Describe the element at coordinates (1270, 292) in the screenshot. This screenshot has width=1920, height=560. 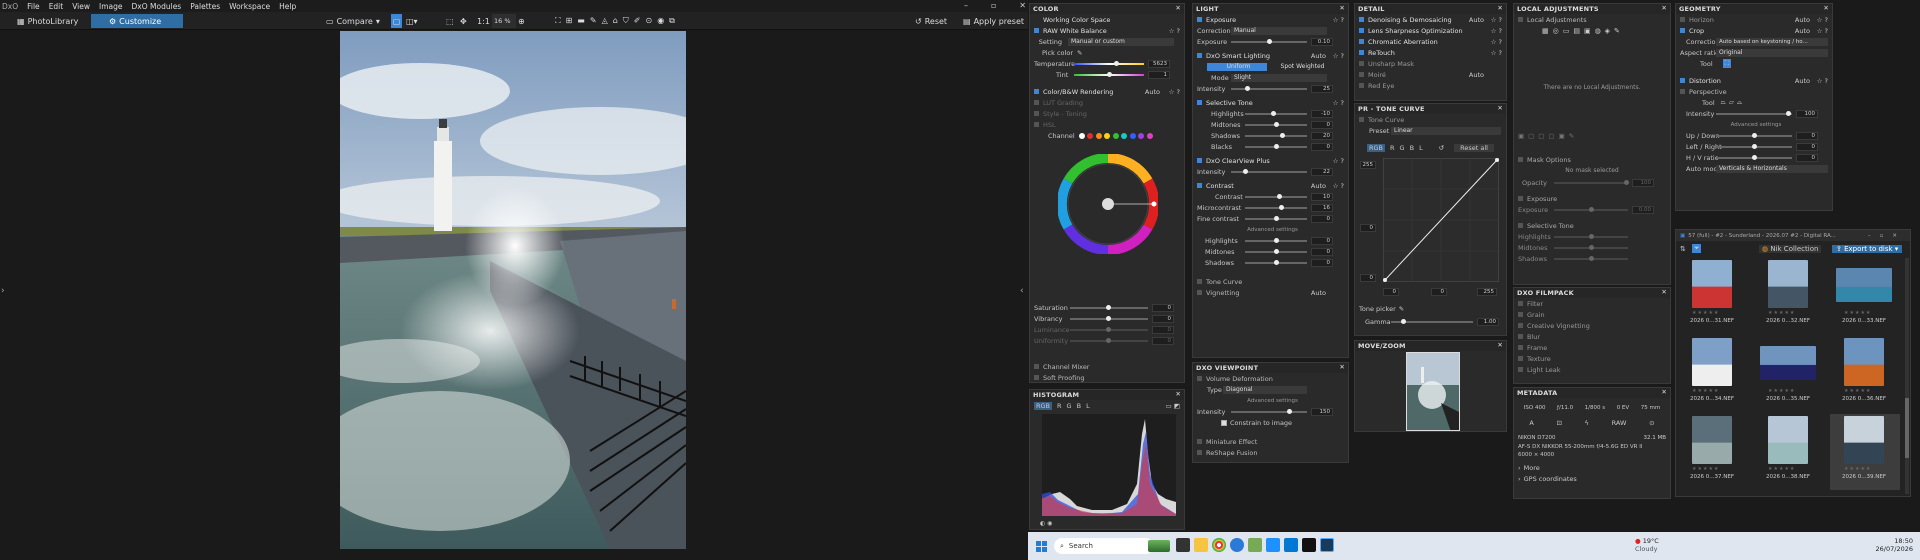
I see `vignetting-row: Vignetting Auto` at that location.